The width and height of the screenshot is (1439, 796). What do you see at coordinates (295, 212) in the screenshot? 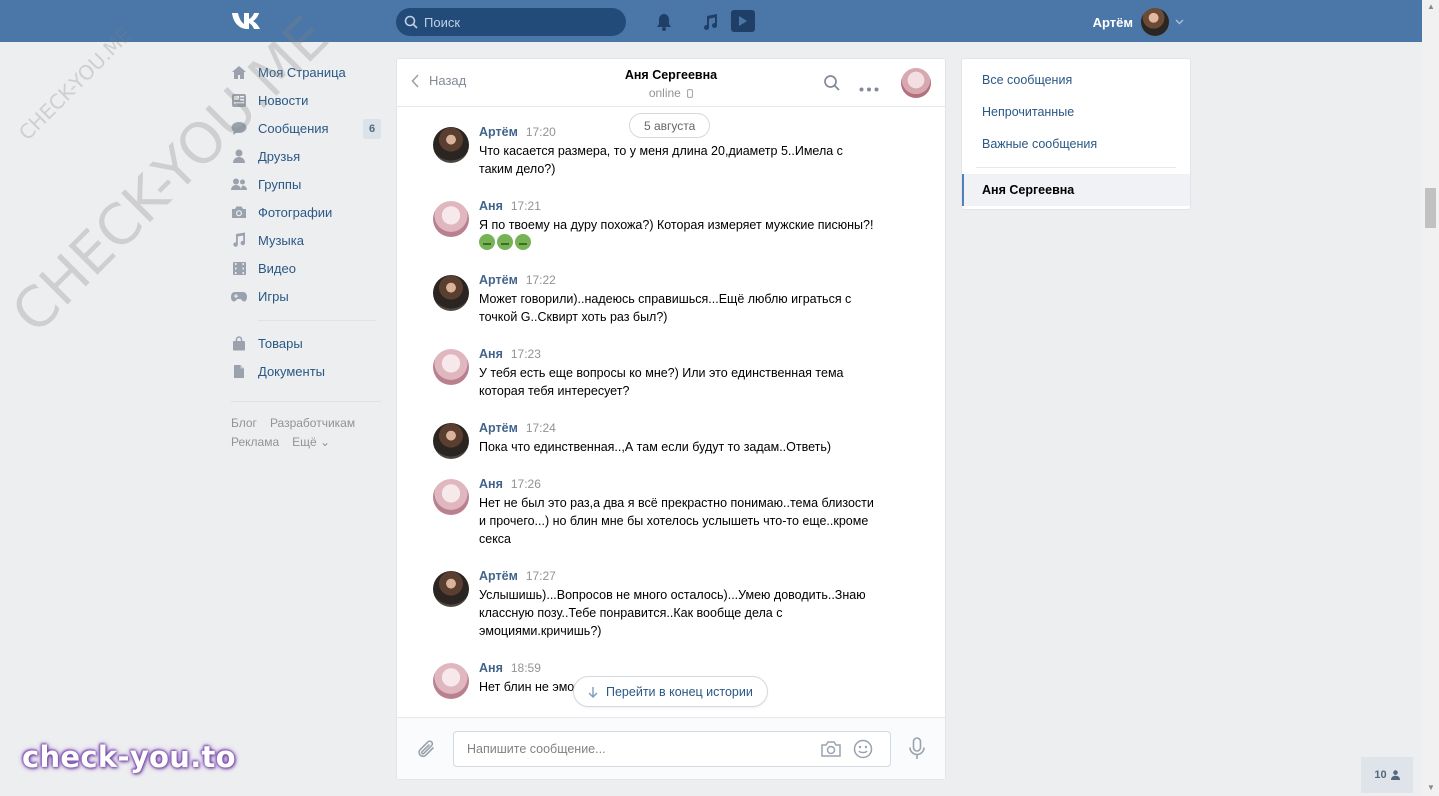
I see `sidebar-item-label: Фотографии` at bounding box center [295, 212].